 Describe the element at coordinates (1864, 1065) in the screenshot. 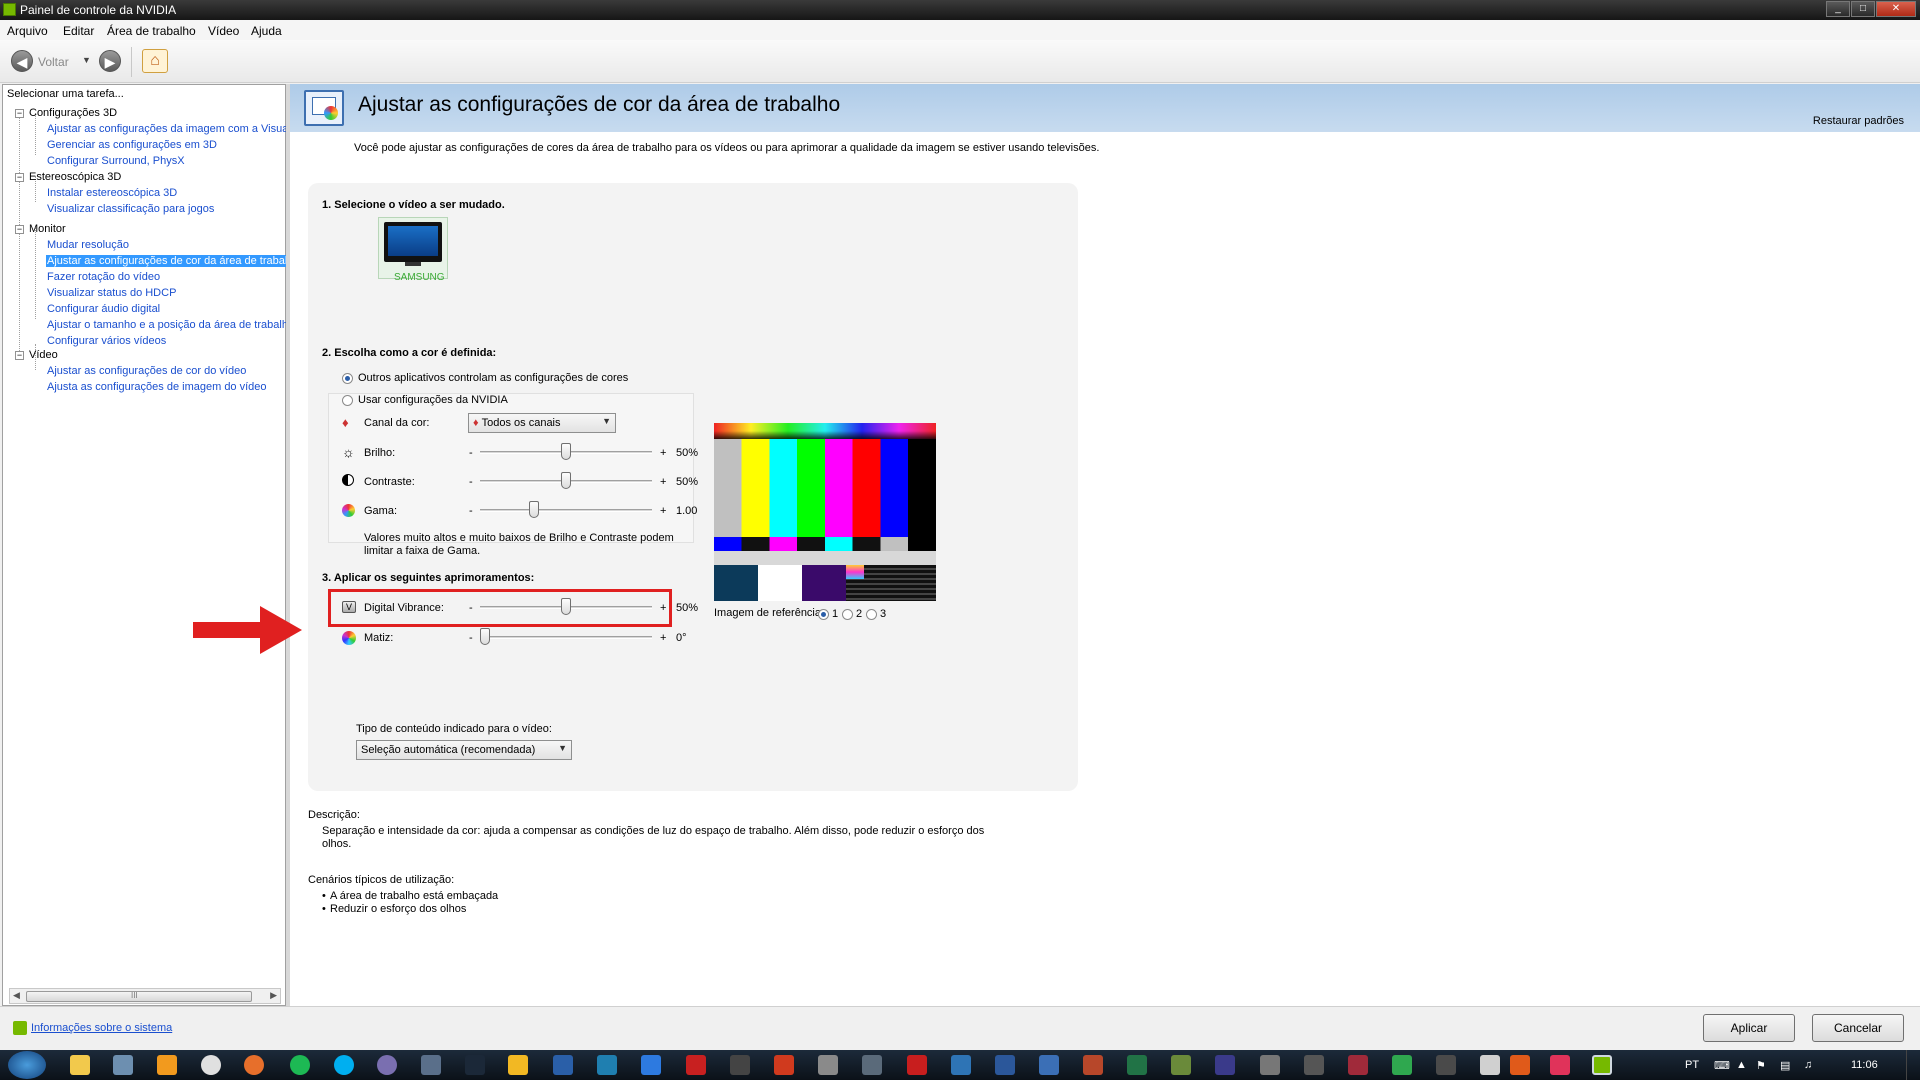

I see `clock: 11:06` at that location.